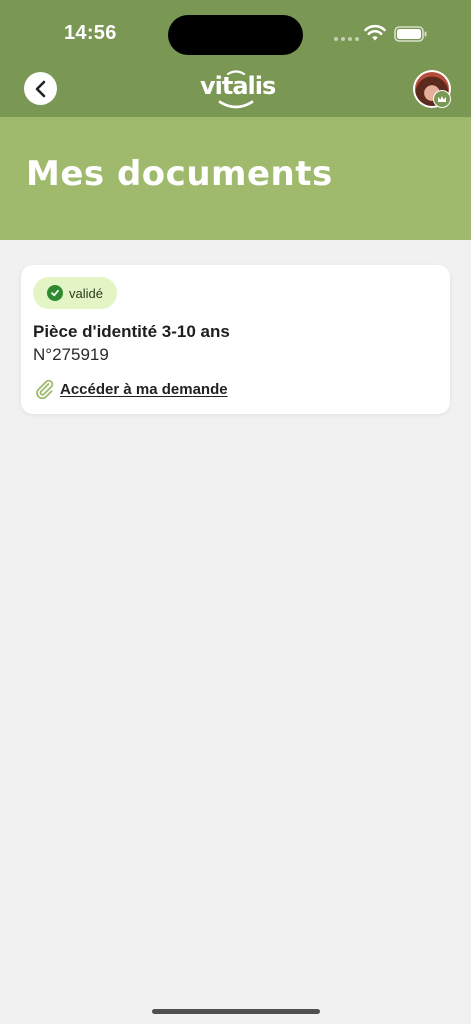  Describe the element at coordinates (235, 58) in the screenshot. I see `top-navigation-bar: 14:56 vitalis` at that location.